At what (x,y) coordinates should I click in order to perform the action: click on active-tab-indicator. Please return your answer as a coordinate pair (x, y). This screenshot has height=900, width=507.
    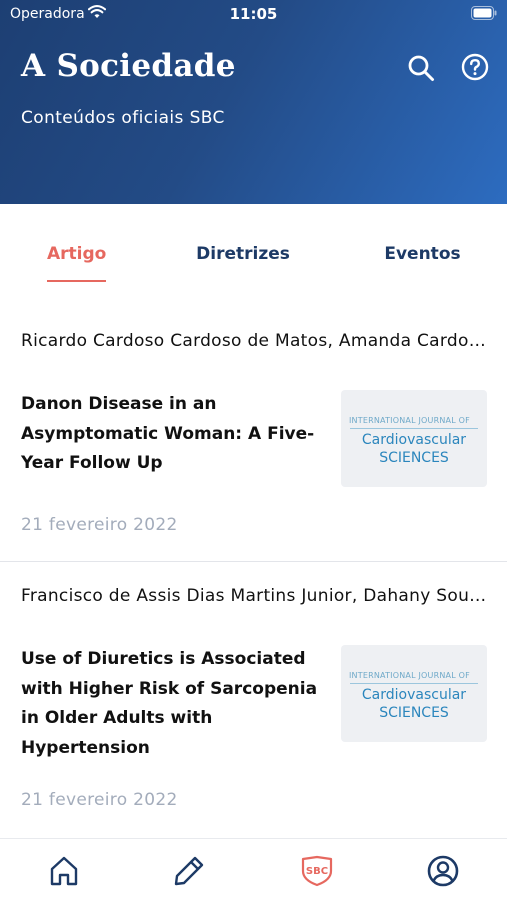
    Looking at the image, I should click on (76, 281).